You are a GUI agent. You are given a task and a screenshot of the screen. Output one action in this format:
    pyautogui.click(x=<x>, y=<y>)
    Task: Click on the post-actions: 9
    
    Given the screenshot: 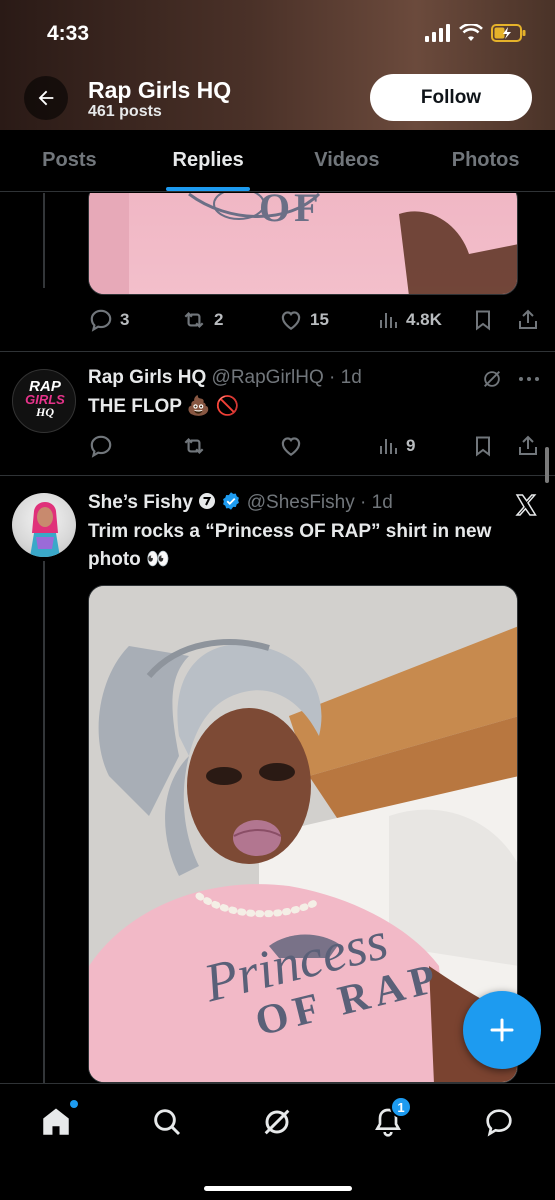 What is the action you would take?
    pyautogui.click(x=313, y=446)
    